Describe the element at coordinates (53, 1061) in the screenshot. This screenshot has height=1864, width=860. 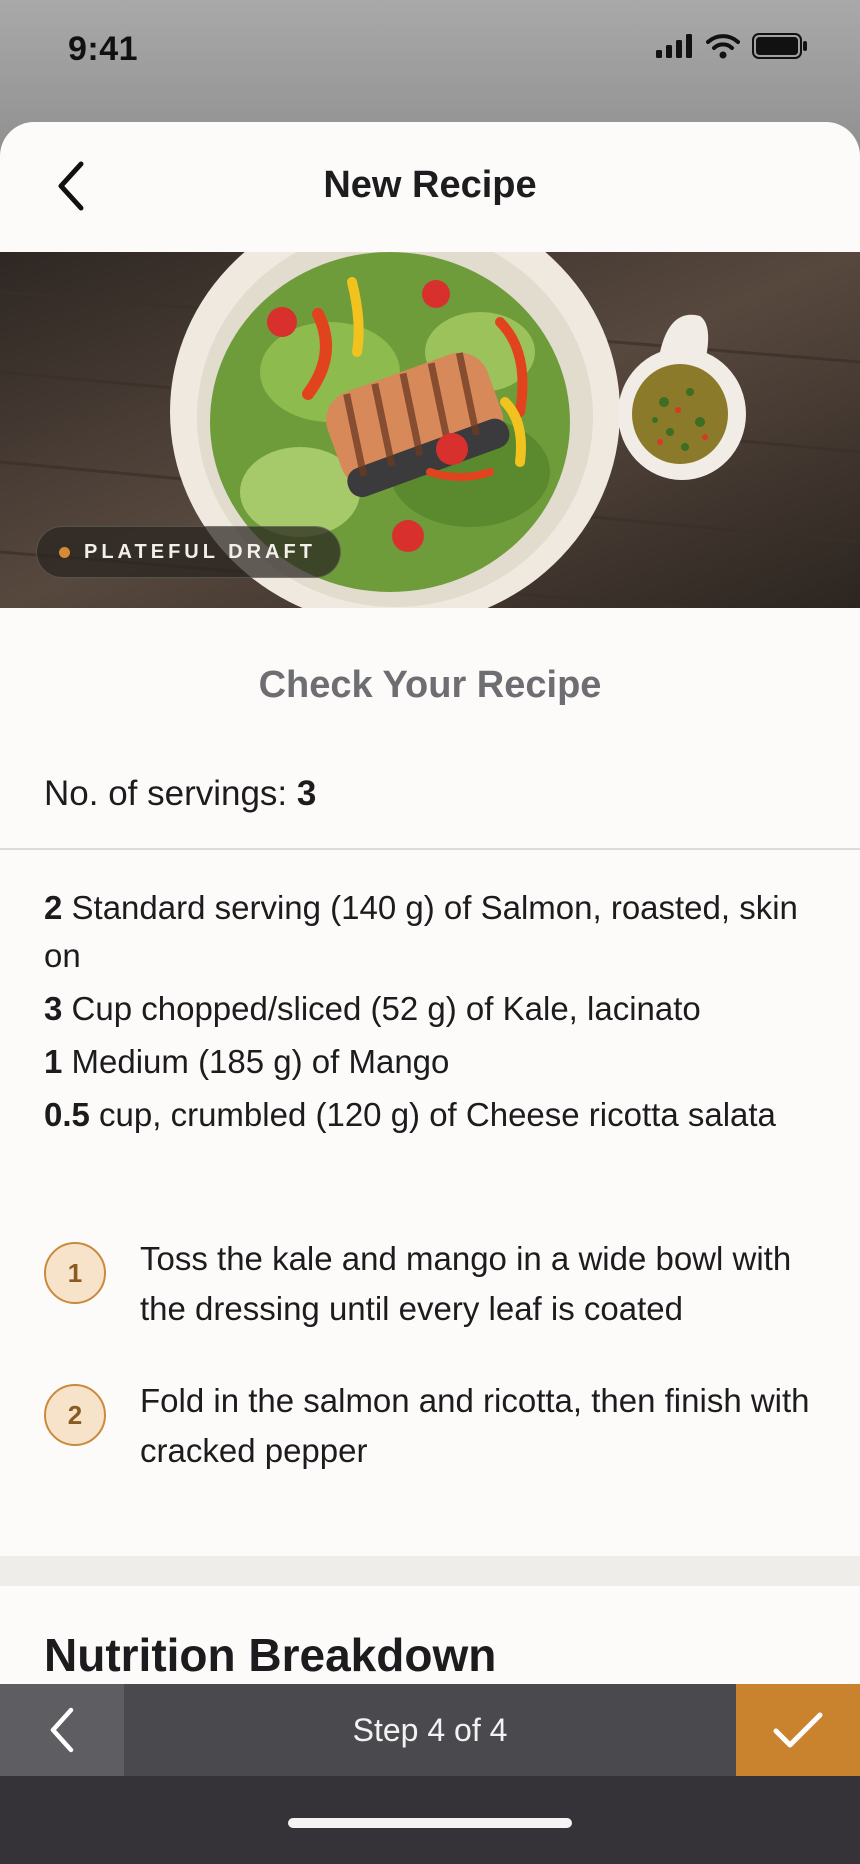
I see `ingredient-qty: 1` at that location.